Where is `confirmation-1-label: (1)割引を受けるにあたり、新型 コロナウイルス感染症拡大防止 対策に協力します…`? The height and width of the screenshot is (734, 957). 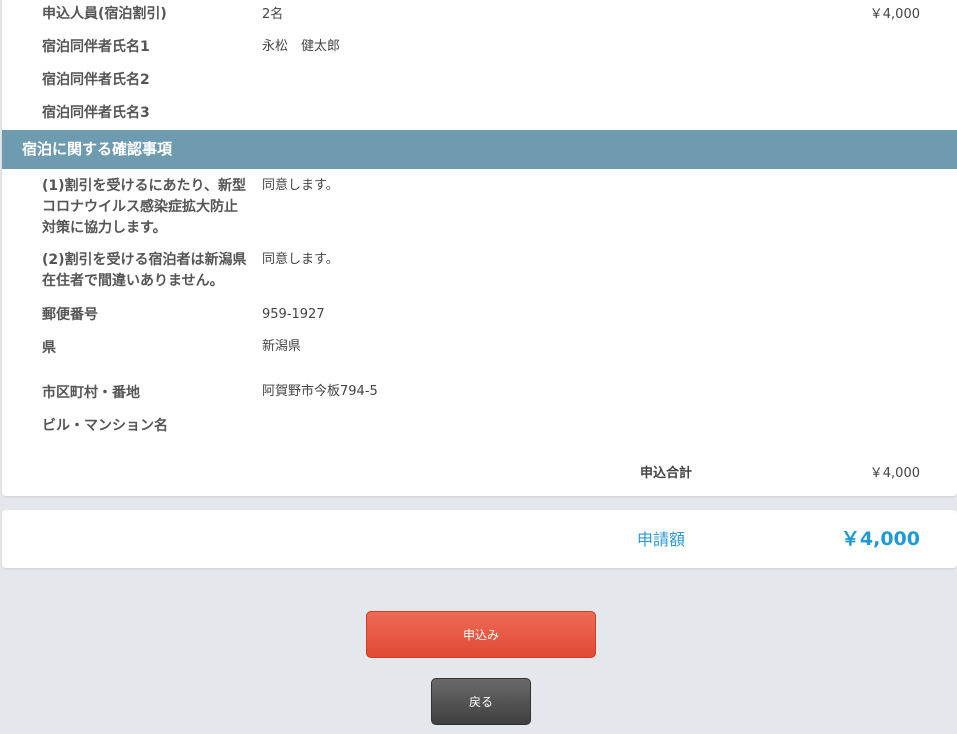 confirmation-1-label: (1)割引を受けるにあたり、新型 コロナウイルス感染症拡大防止 対策に協力します… is located at coordinates (144, 207).